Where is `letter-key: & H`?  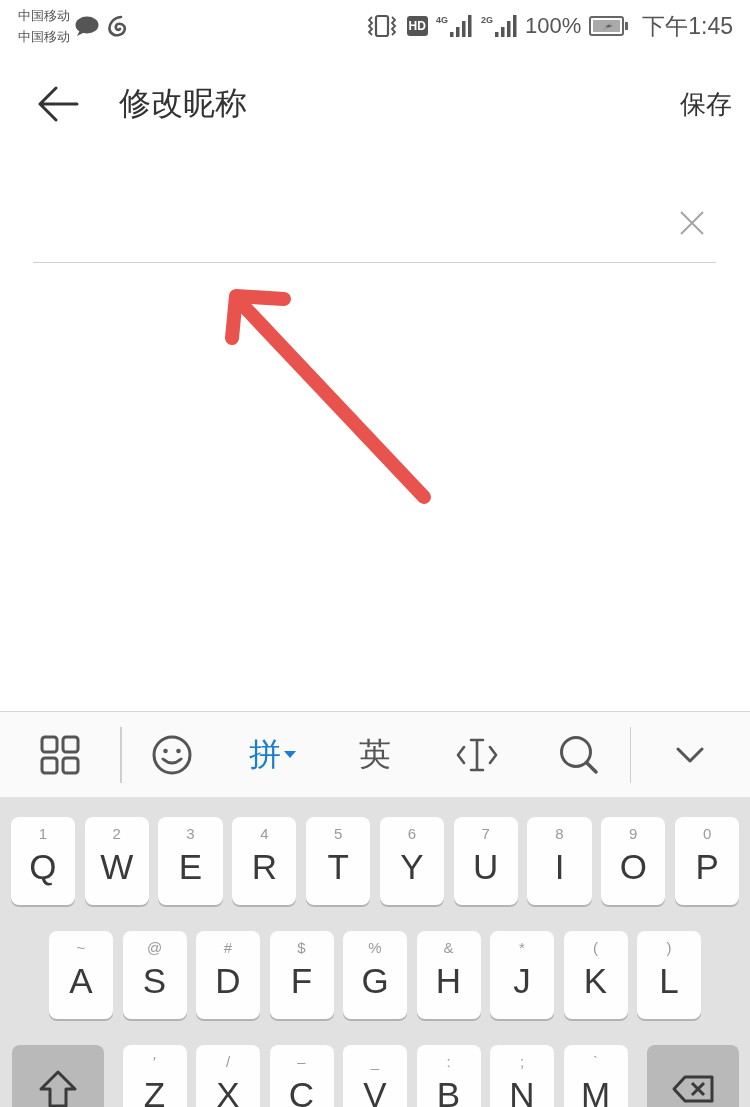 letter-key: & H is located at coordinates (448, 975).